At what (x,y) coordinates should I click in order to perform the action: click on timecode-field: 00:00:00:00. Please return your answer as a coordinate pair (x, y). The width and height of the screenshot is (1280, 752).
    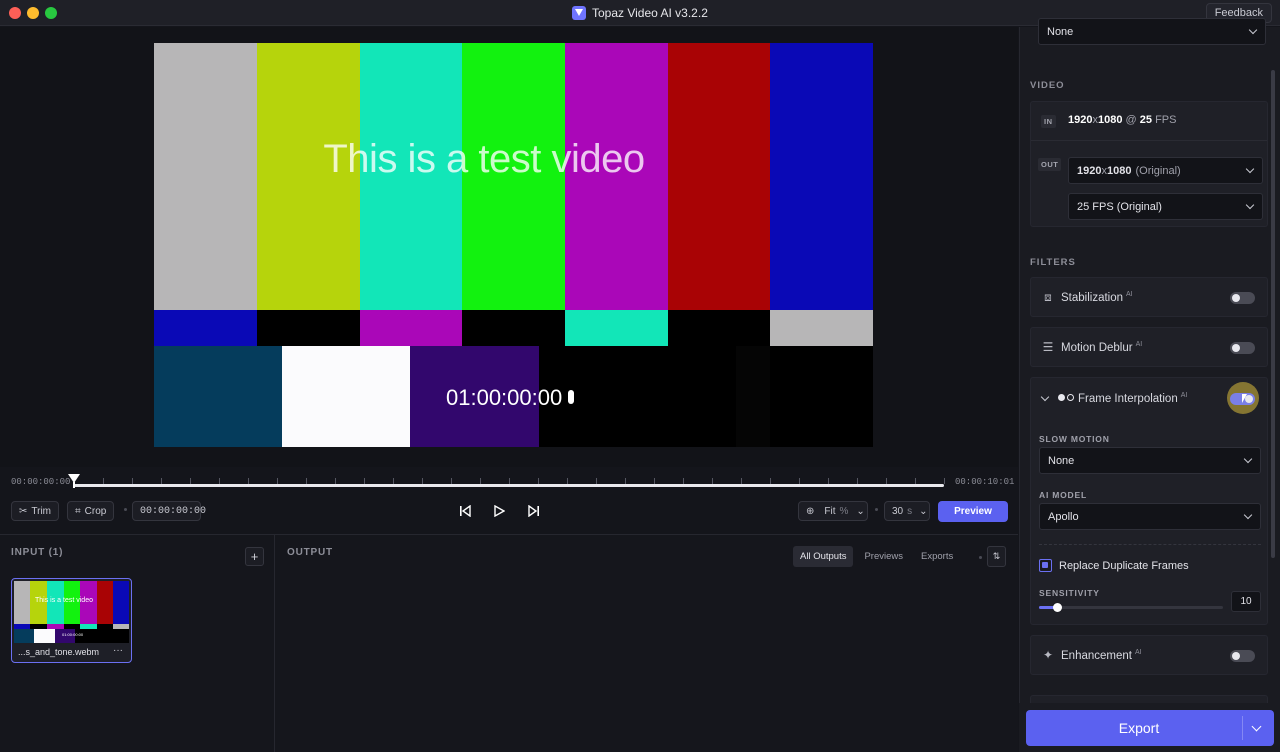
    Looking at the image, I should click on (169, 511).